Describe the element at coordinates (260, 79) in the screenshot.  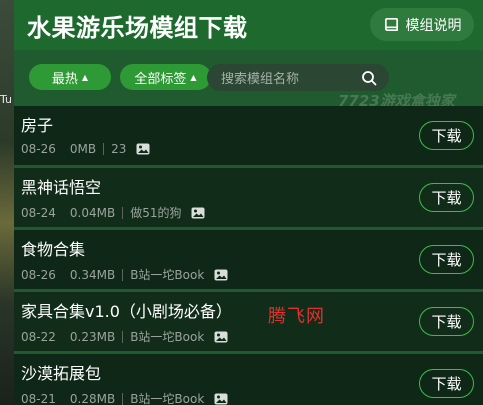
I see `search-placeholder: 搜索模组名称` at that location.